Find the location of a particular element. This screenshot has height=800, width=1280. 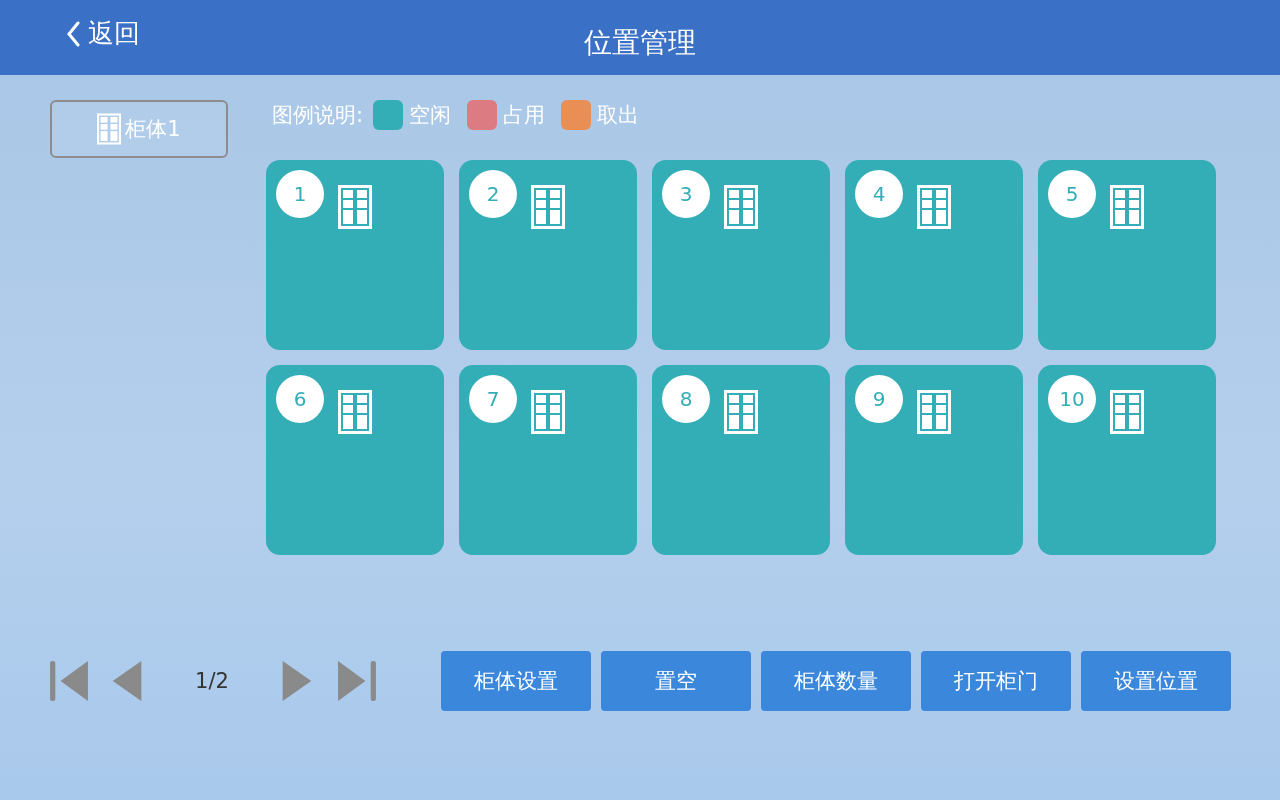

legend-label: 图例说明: is located at coordinates (318, 115).